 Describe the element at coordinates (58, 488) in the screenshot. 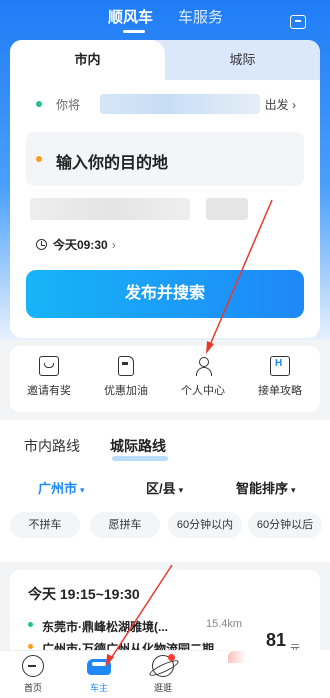

I see `city-filter-label: 广州市` at that location.